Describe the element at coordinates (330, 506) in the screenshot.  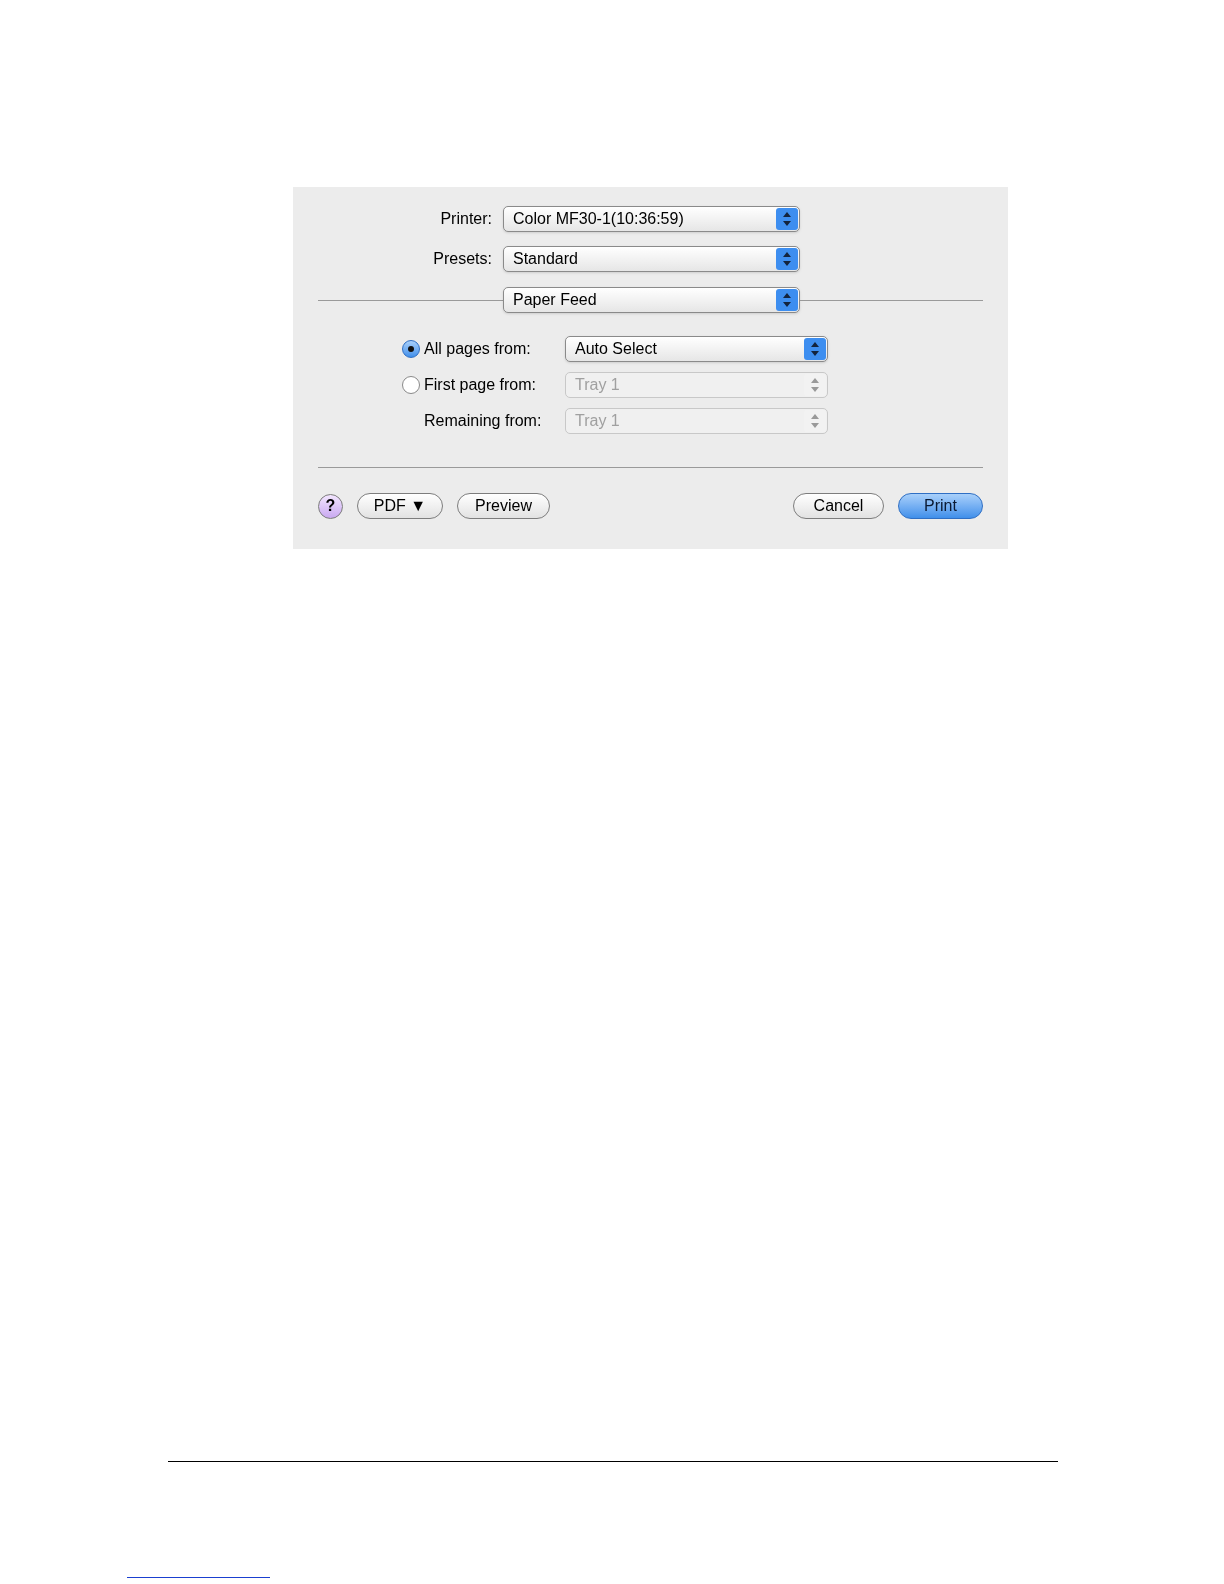
I see `help-button: ?` at that location.